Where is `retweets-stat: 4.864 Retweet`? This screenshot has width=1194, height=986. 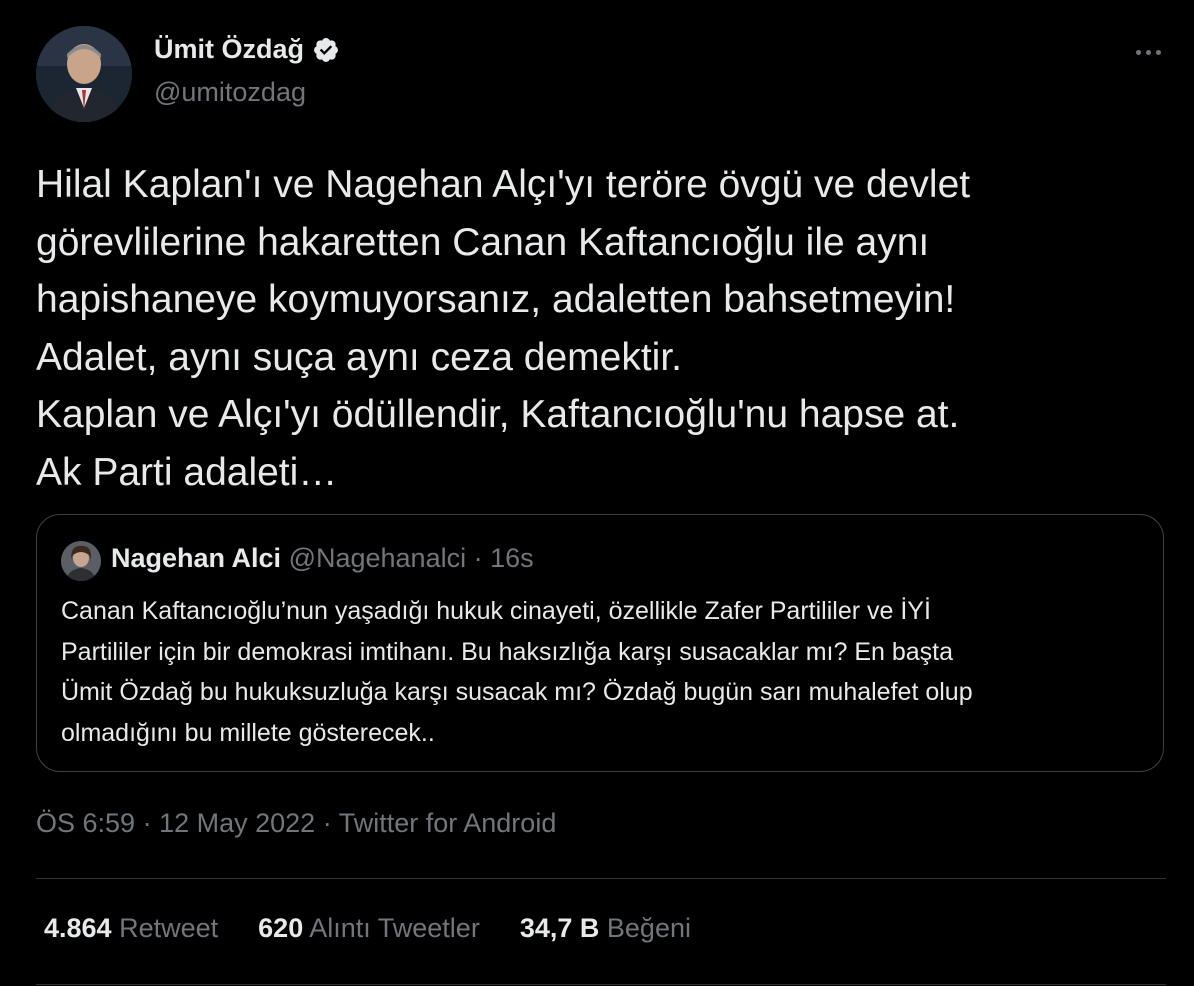
retweets-stat: 4.864 Retweet is located at coordinates (131, 928).